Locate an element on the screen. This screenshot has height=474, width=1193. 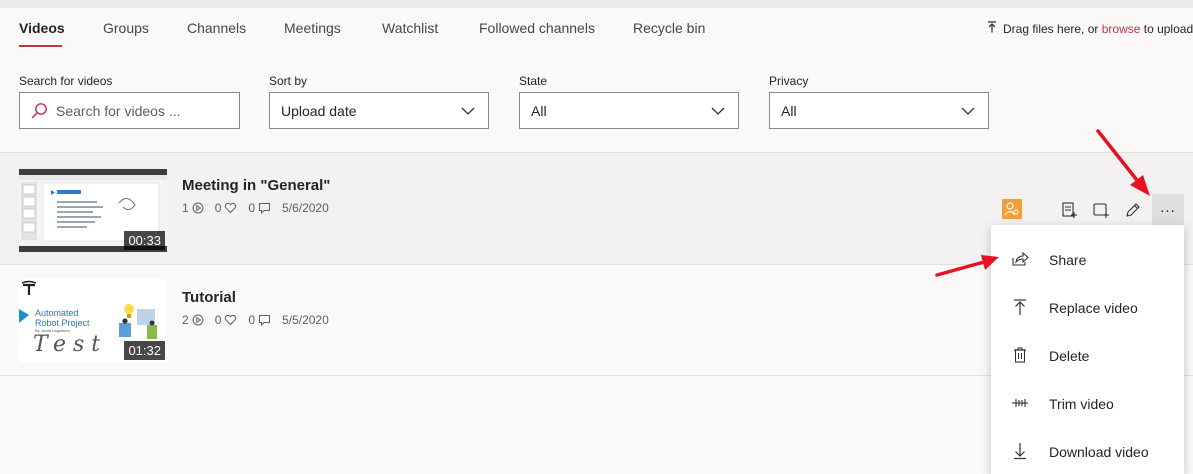
menu-item-label: Share is located at coordinates (1068, 260).